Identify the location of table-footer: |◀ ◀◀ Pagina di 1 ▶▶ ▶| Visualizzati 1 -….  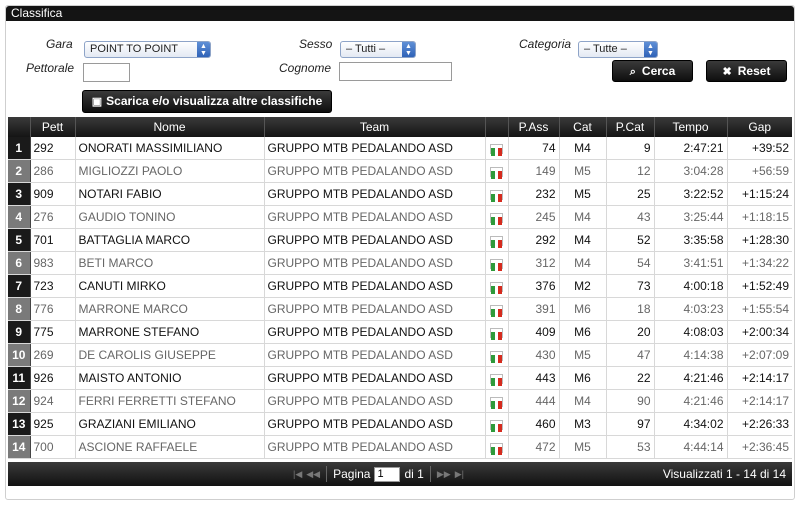
(400, 474).